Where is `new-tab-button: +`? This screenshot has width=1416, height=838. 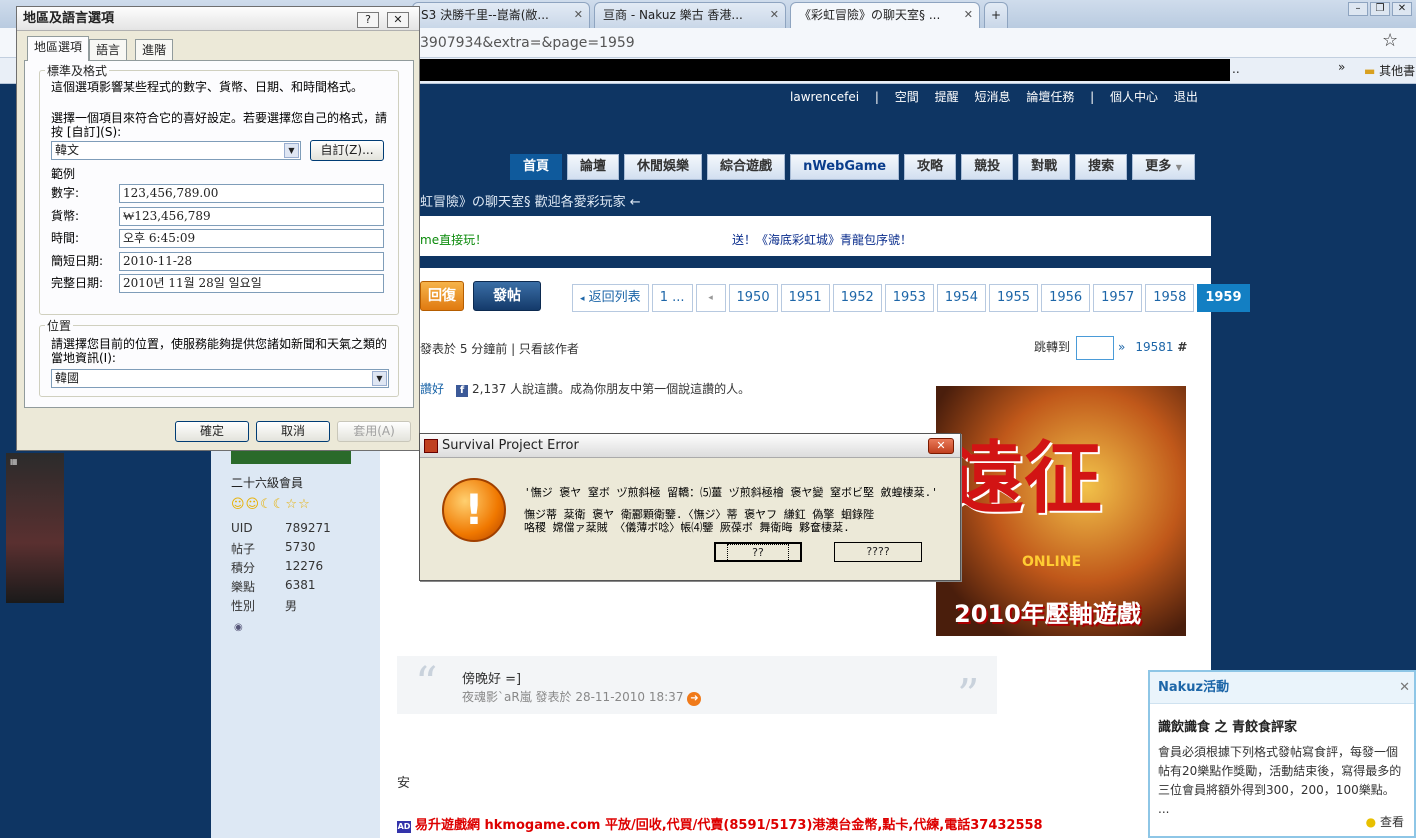
new-tab-button: + is located at coordinates (996, 15).